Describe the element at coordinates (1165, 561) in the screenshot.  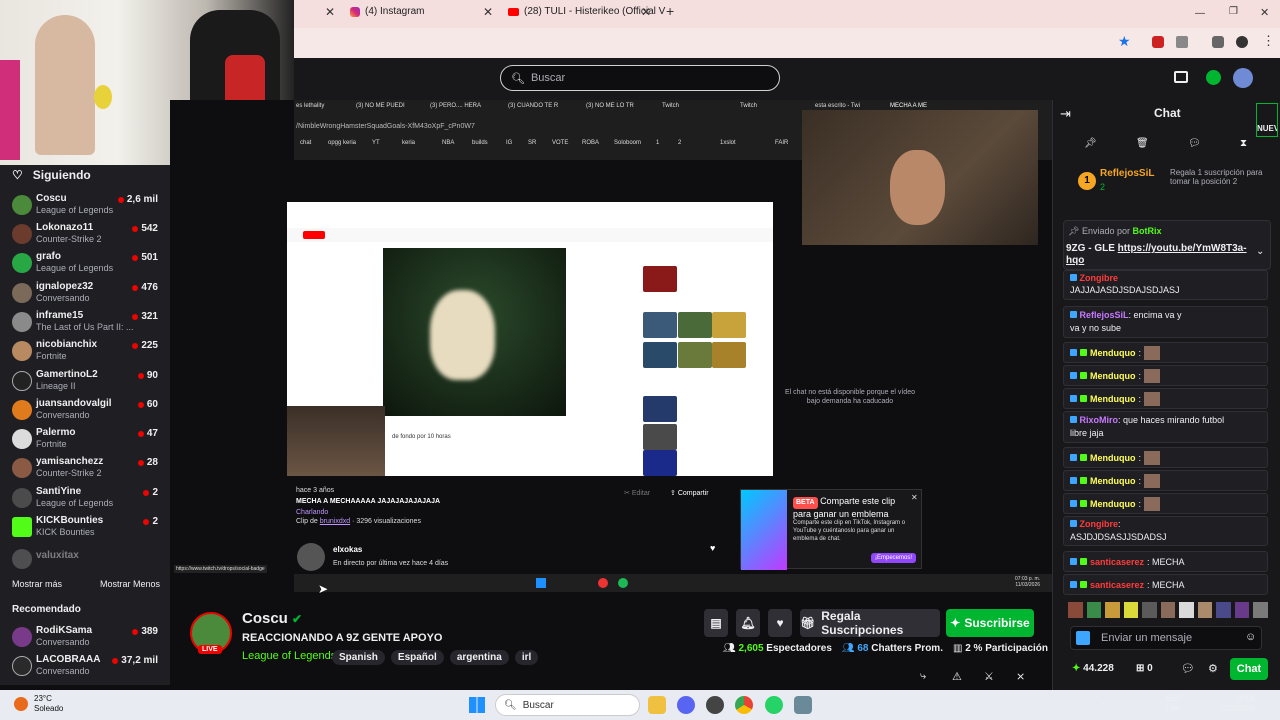
I see `chat-message: santicaserez: MECHA` at that location.